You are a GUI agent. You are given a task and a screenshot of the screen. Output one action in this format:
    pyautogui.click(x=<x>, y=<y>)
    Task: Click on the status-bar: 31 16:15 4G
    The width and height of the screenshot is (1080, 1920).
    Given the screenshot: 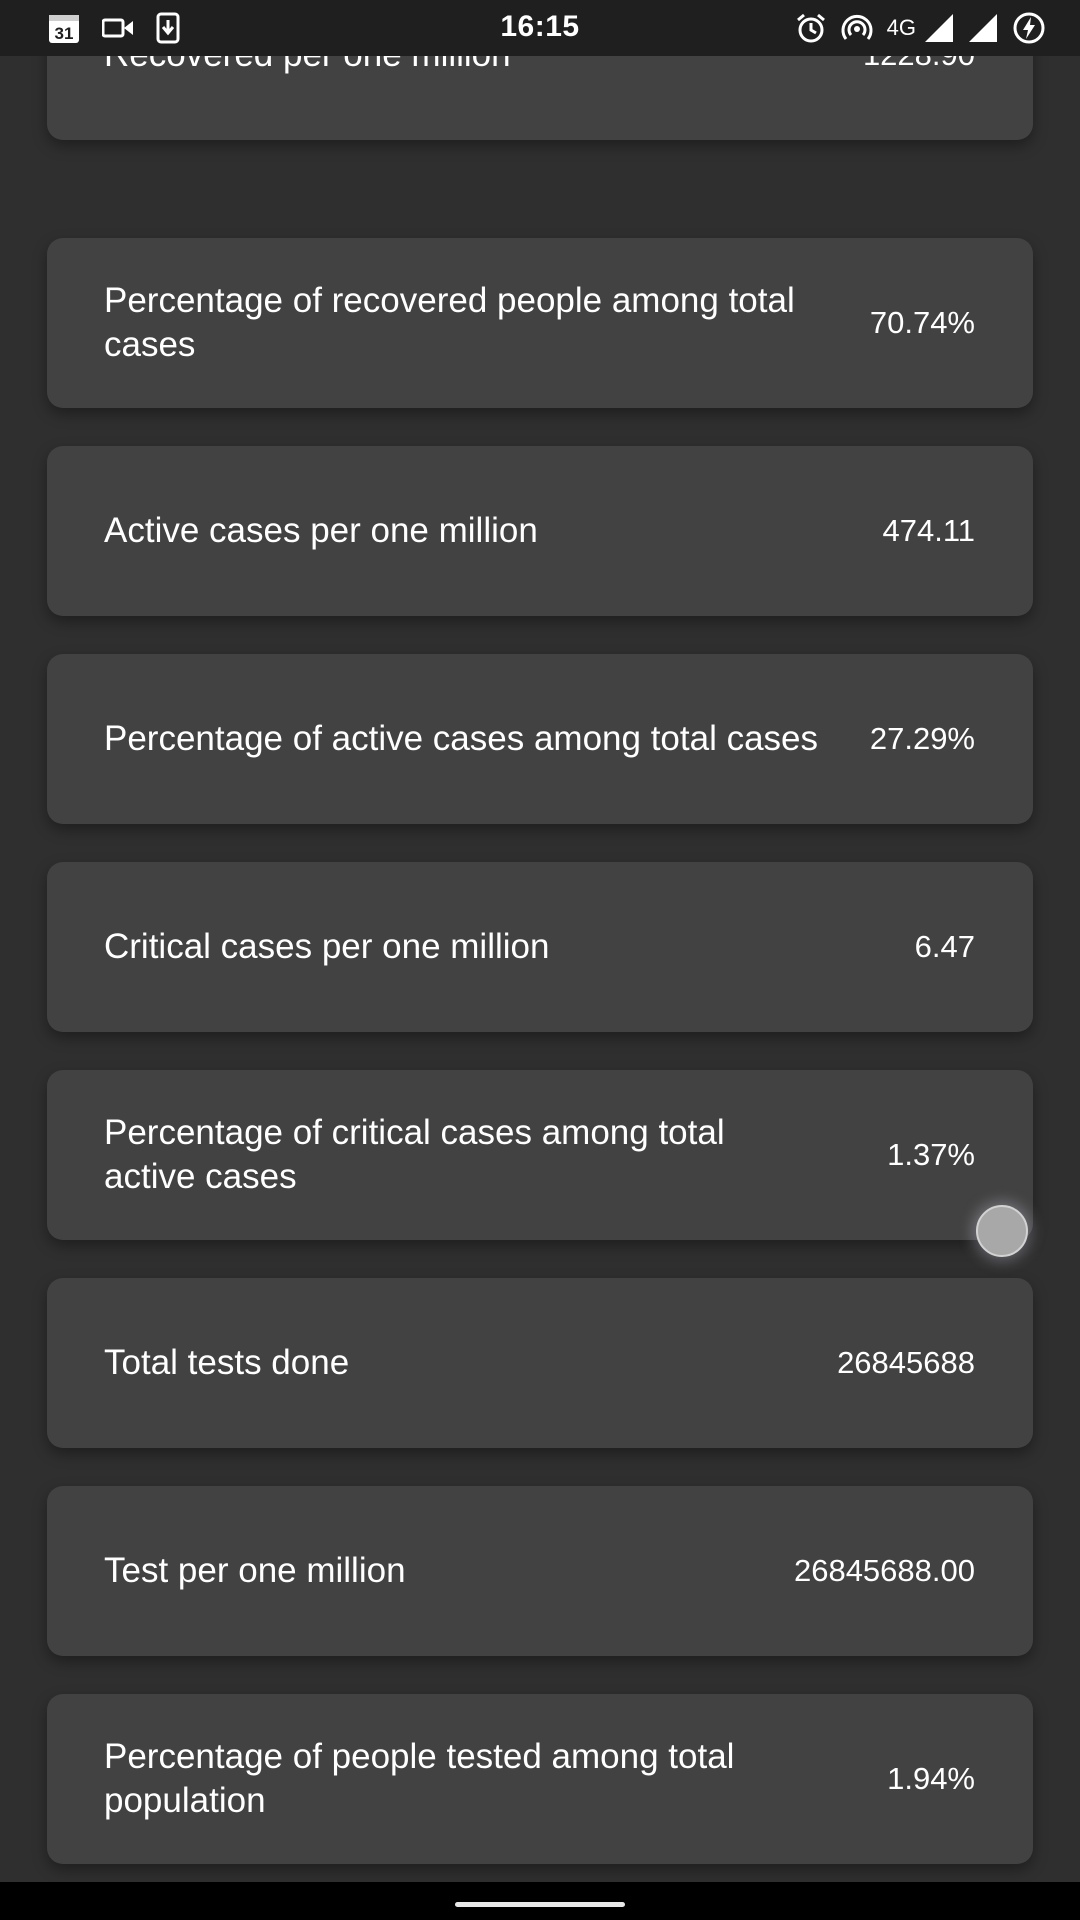 What is the action you would take?
    pyautogui.click(x=540, y=28)
    